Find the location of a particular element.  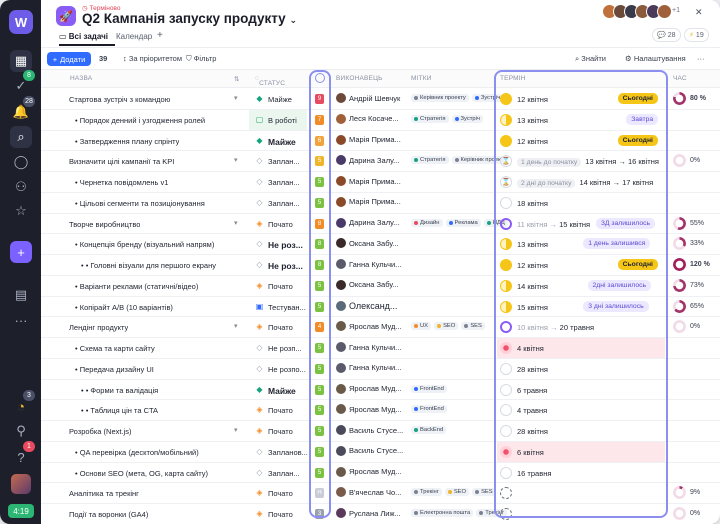

priority-column-icon is located at coordinates (320, 78).